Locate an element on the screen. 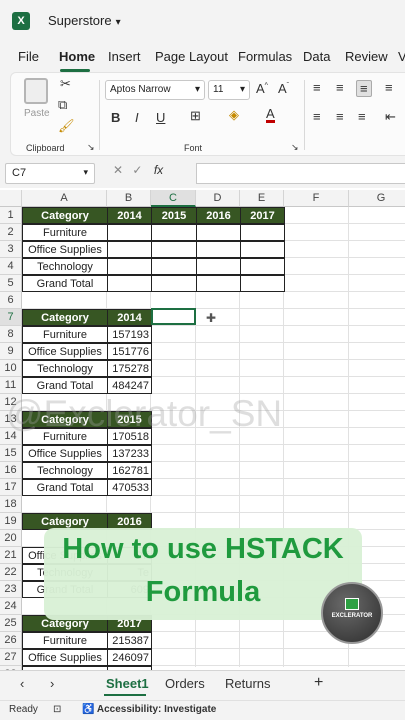 The image size is (405, 720). table-cell: 470533 is located at coordinates (129, 487).